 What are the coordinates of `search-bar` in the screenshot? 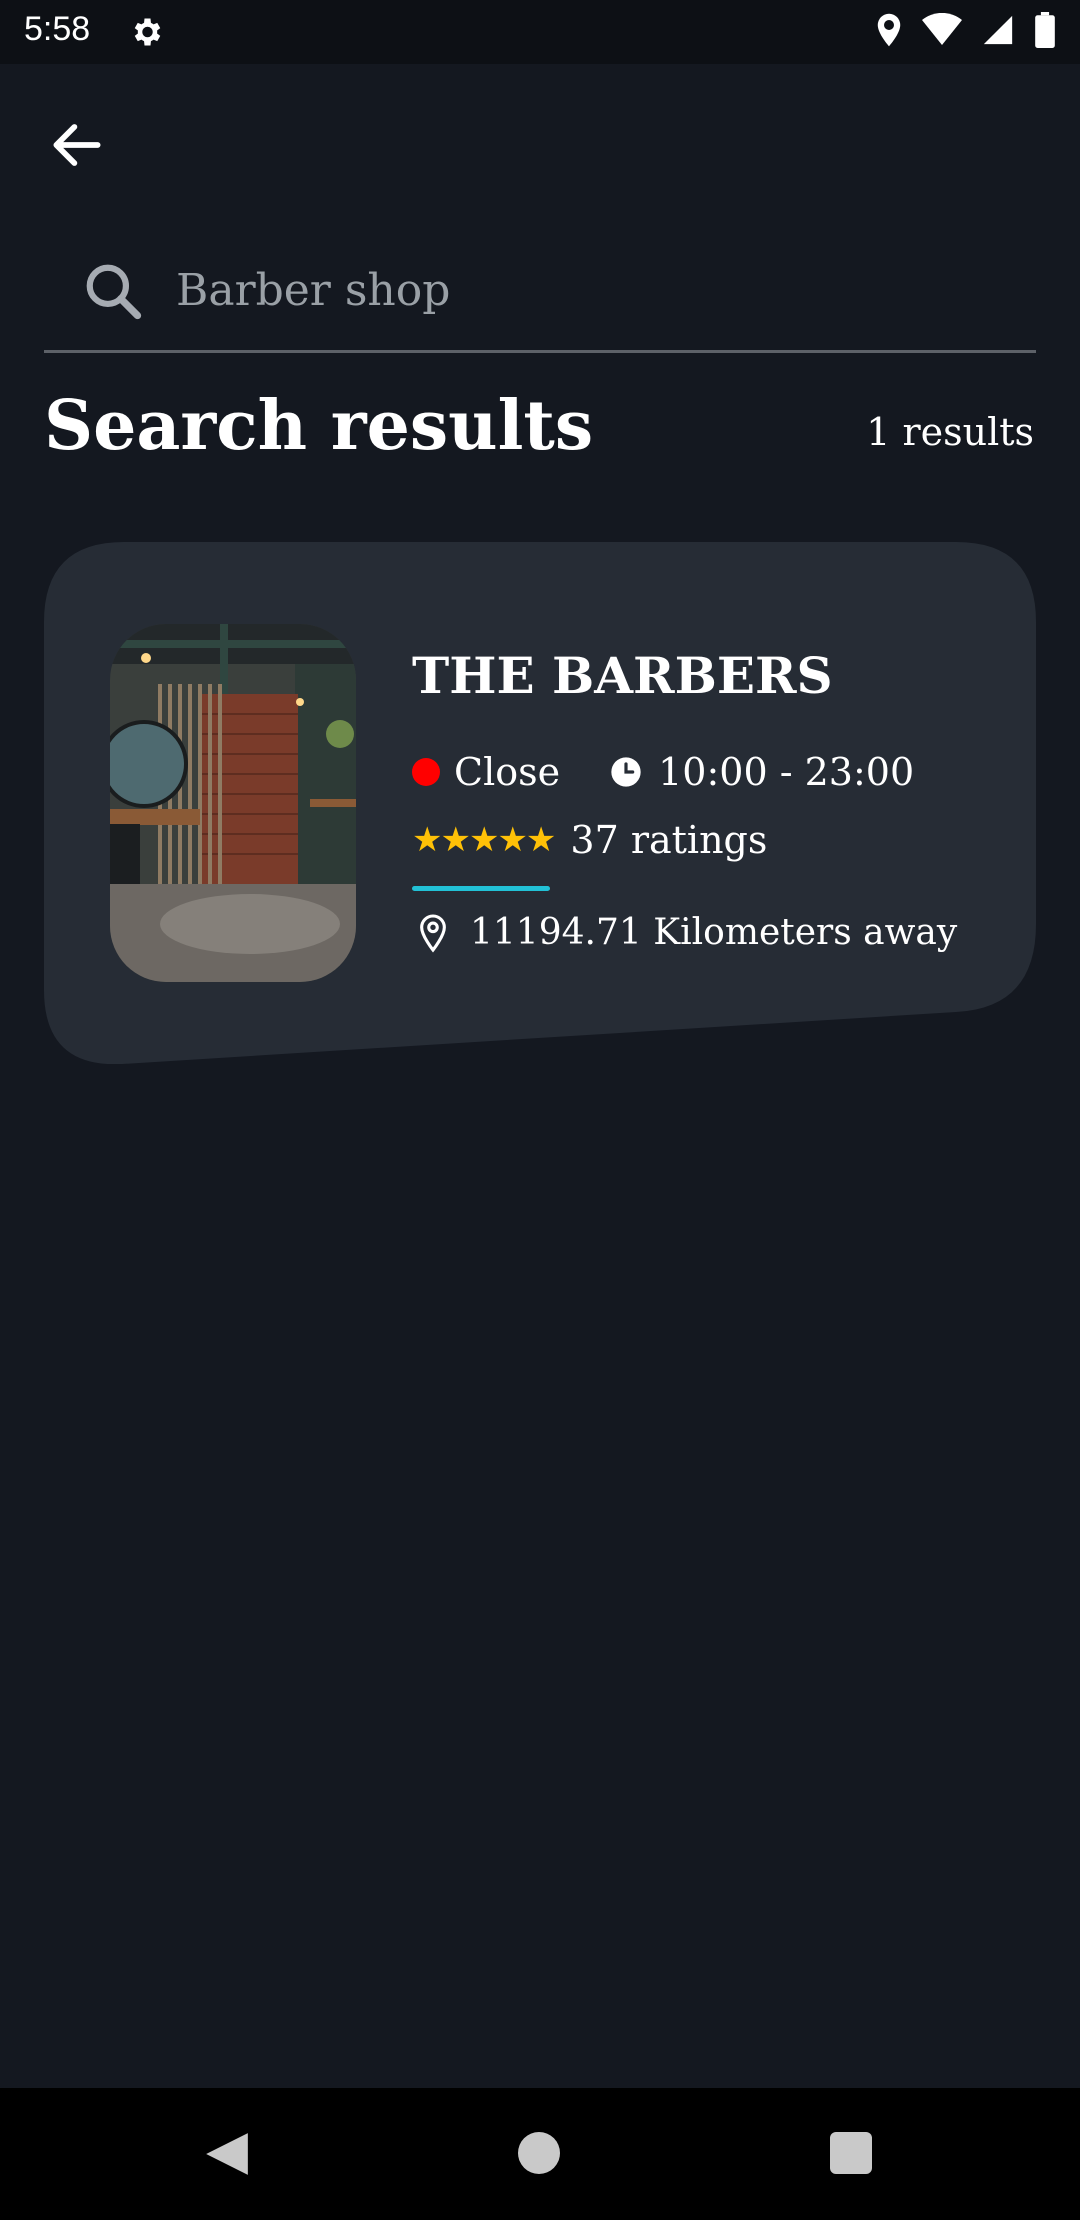 It's located at (540, 296).